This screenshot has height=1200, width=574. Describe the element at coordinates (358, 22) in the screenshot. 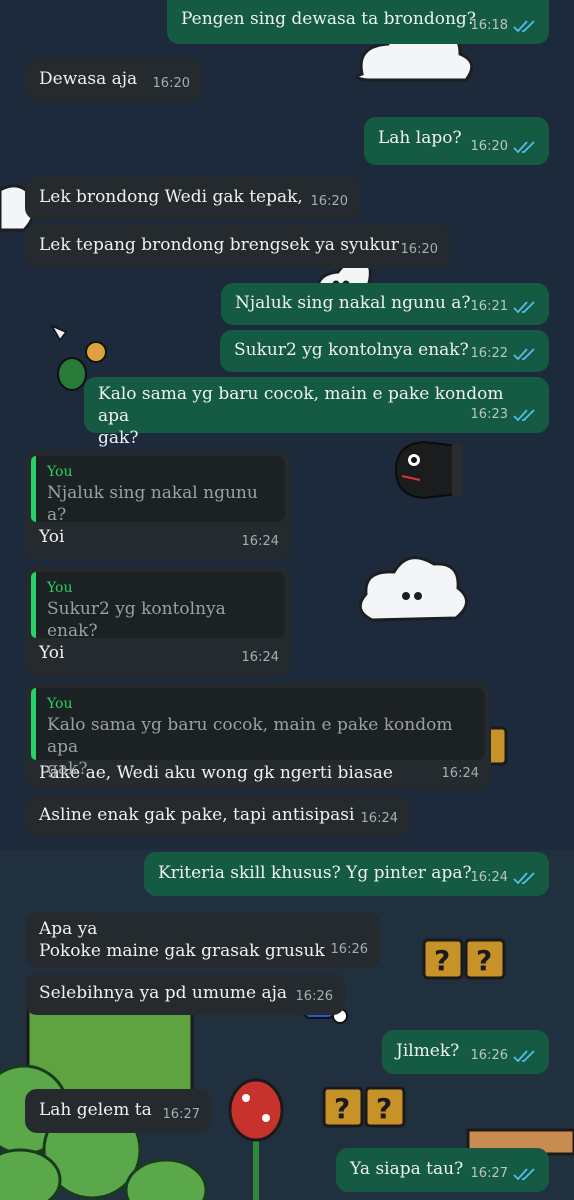

I see `message-bubble-outgoing: Pengen sing dewasa ta brondong? 16:18` at that location.